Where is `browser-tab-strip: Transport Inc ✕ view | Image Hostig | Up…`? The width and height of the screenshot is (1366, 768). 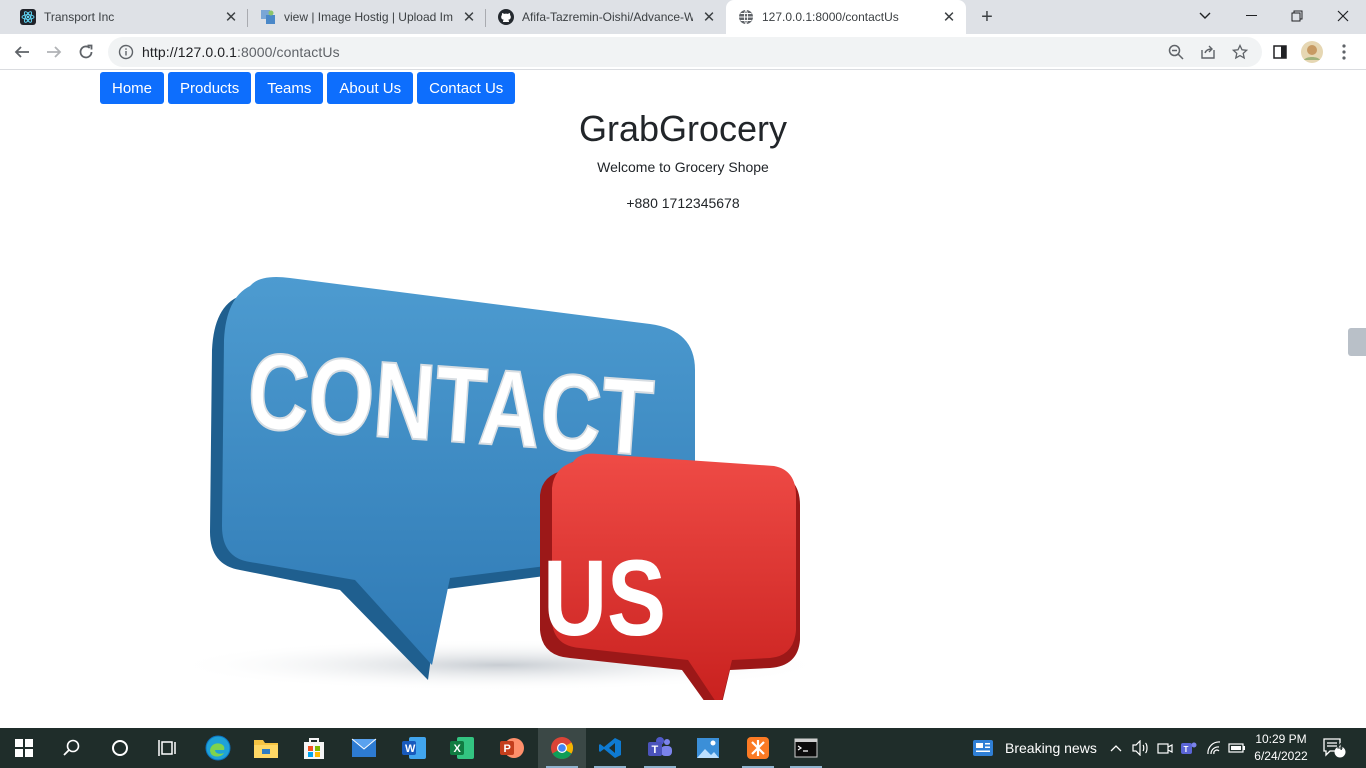
browser-tab-strip: Transport Inc ✕ view | Image Hostig | Up… is located at coordinates (683, 17).